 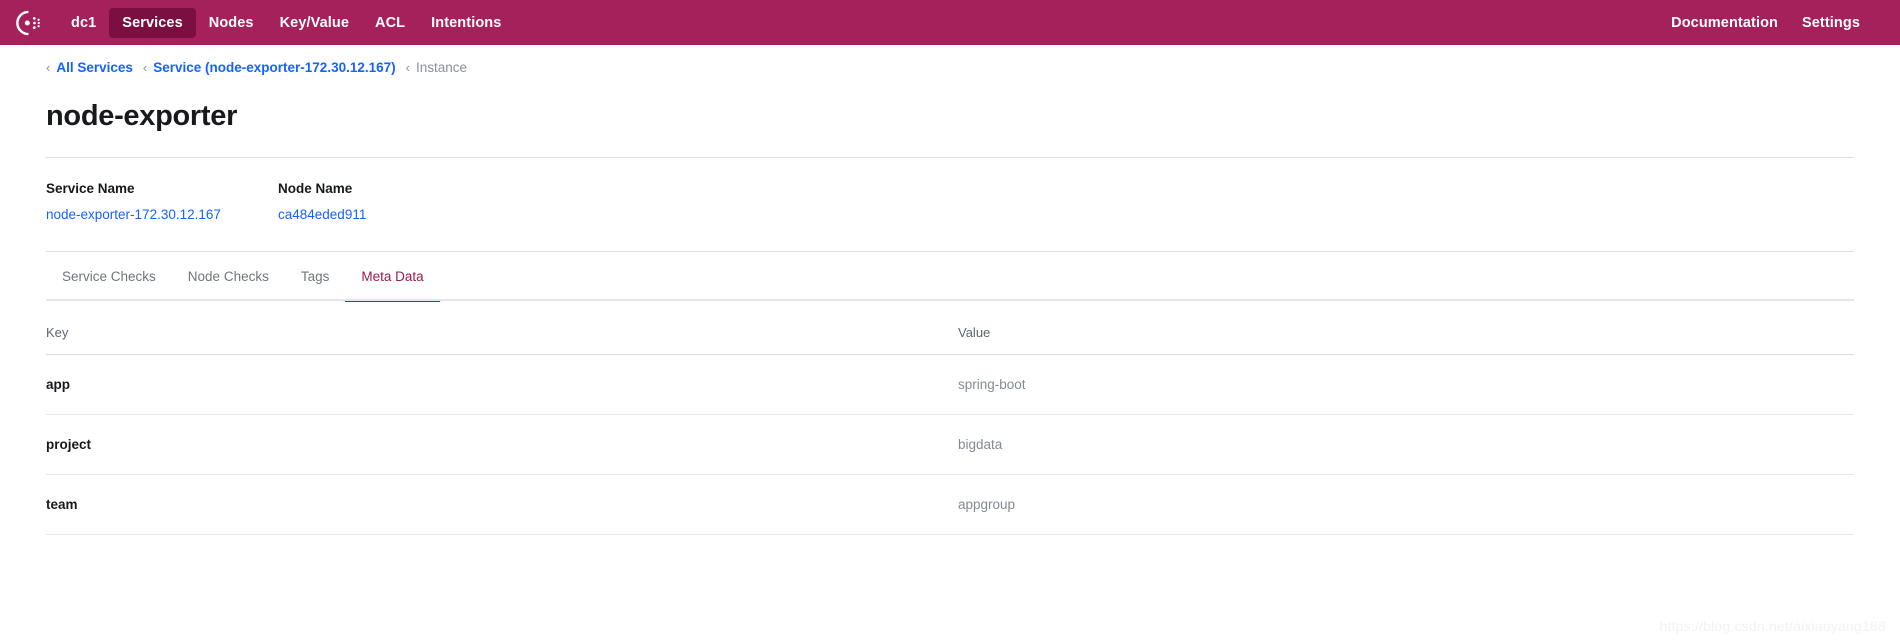 I want to click on detail-label: Node Name, so click(x=315, y=188).